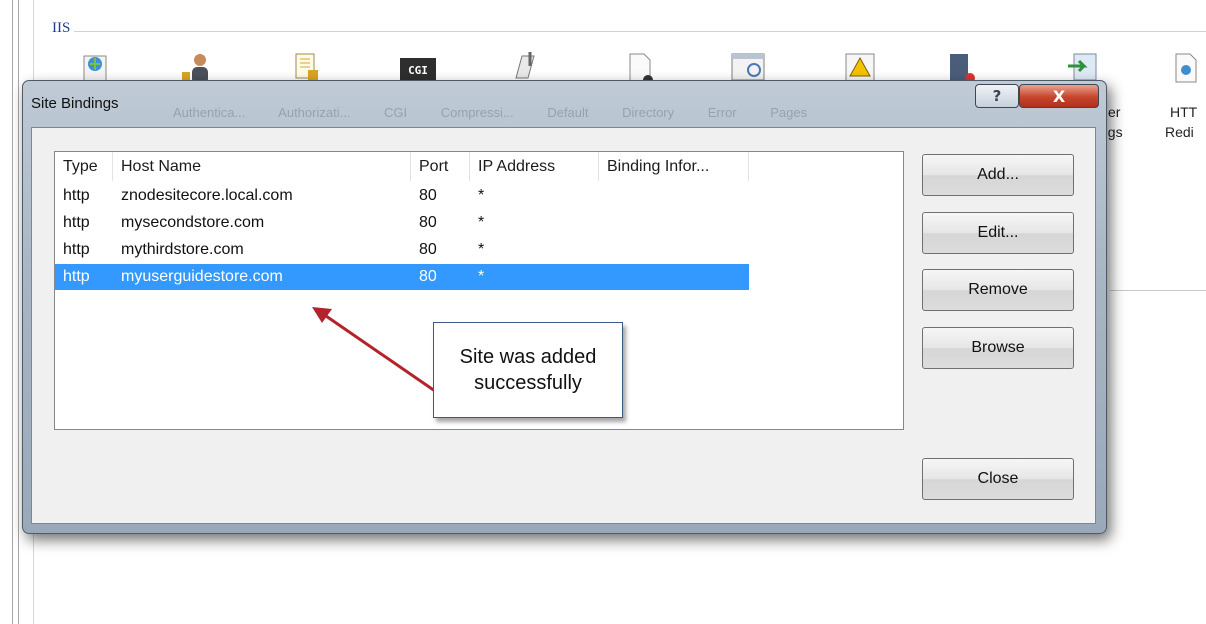  Describe the element at coordinates (860, 67) in the screenshot. I see `error-pages-icon` at that location.